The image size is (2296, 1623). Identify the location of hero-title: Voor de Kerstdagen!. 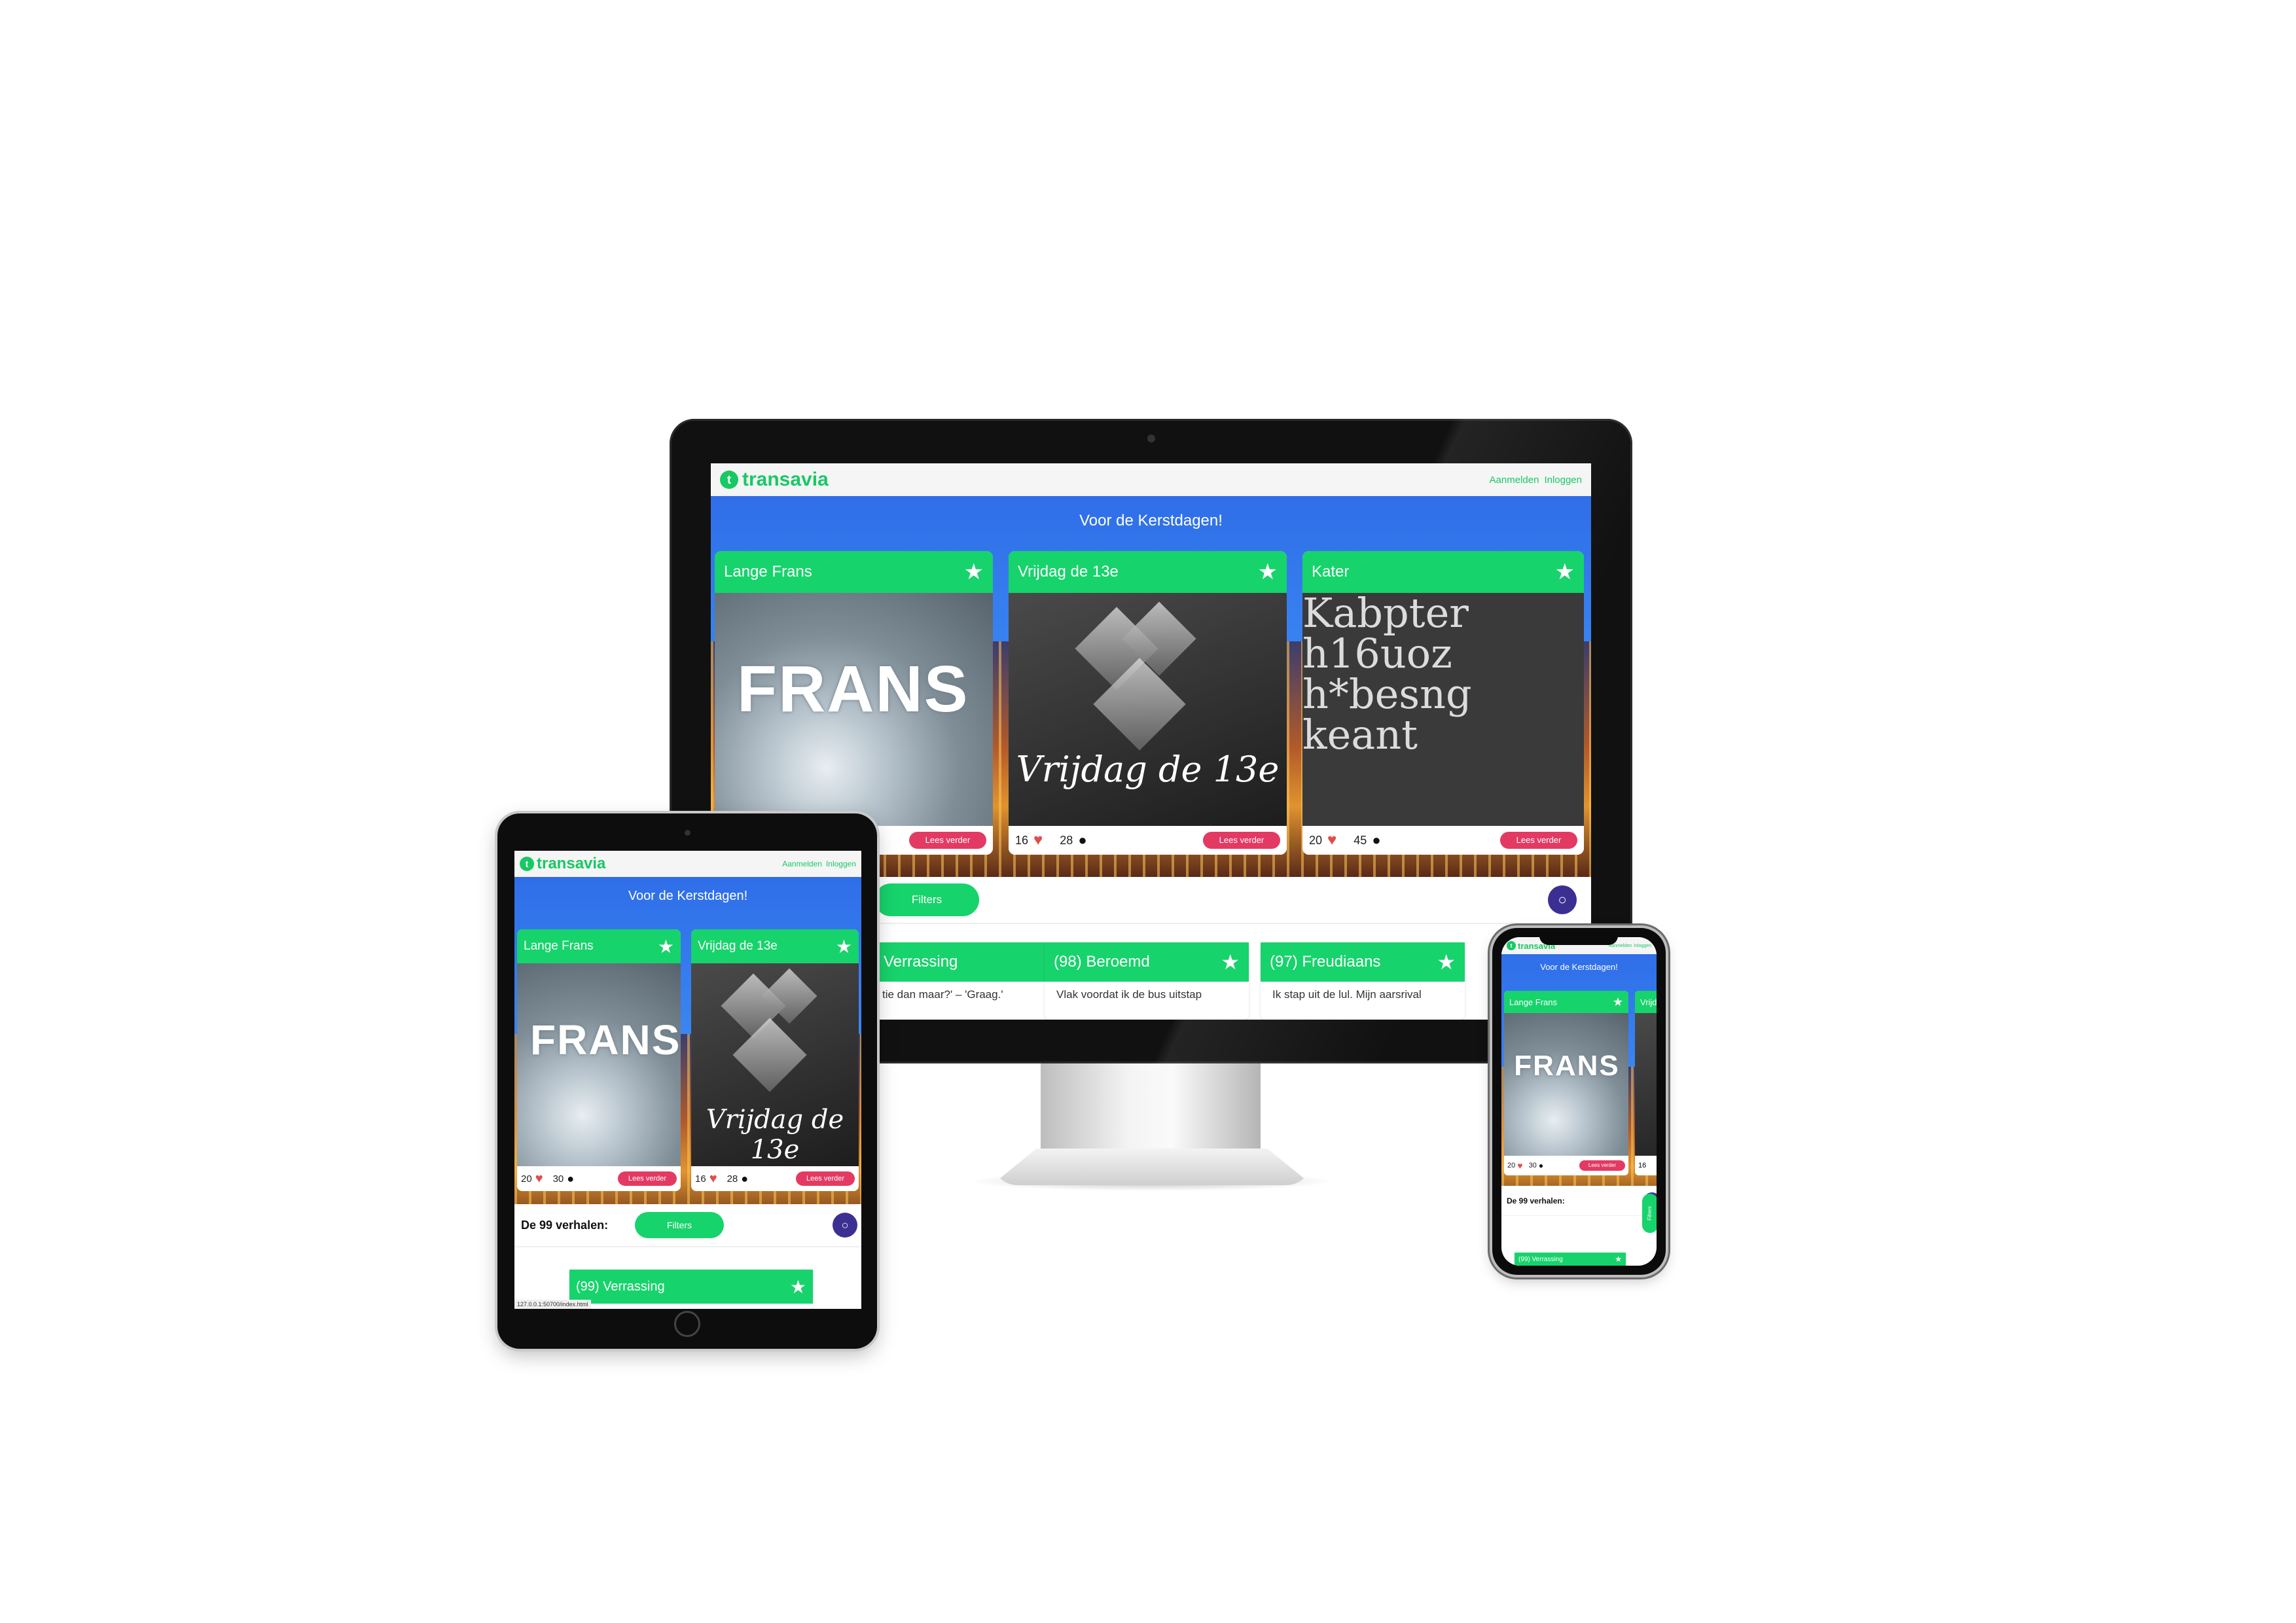
(688, 896).